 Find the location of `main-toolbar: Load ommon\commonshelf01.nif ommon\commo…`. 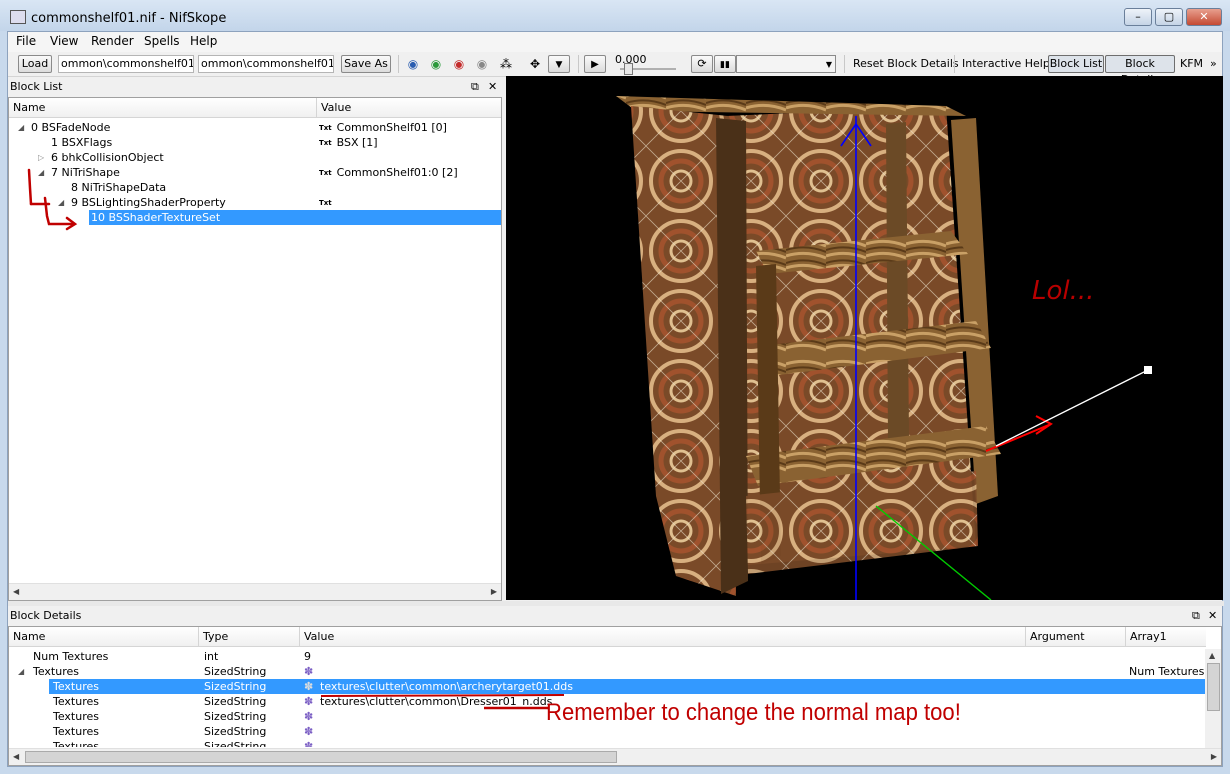

main-toolbar: Load ommon\commonshelf01.nif ommon\commo… is located at coordinates (615, 69).